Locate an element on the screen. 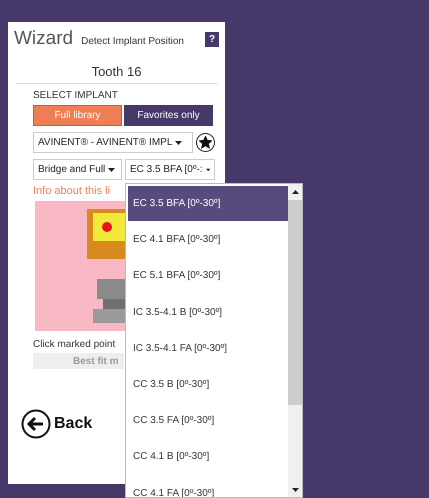 The image size is (429, 498). dropdown-option: CC 3.5 FA [0º-30º] is located at coordinates (208, 420).